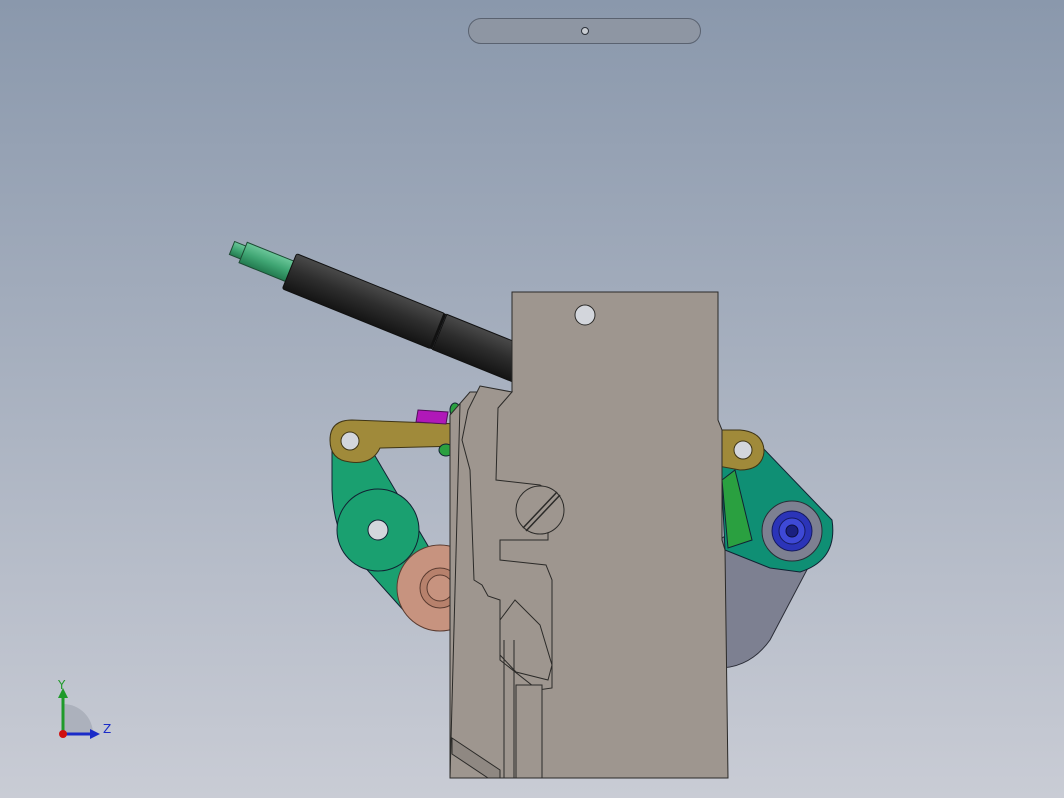 The height and width of the screenshot is (798, 1064). Describe the element at coordinates (529, 731) in the screenshot. I see `latch-slot` at that location.